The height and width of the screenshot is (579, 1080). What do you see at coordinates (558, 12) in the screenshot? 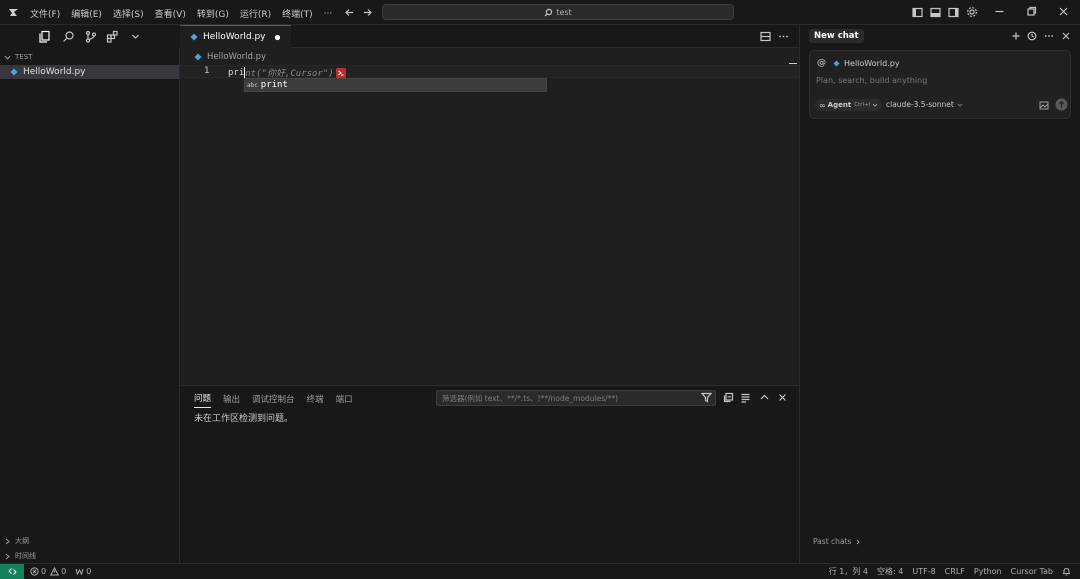
I see `command-center-search: test` at bounding box center [558, 12].